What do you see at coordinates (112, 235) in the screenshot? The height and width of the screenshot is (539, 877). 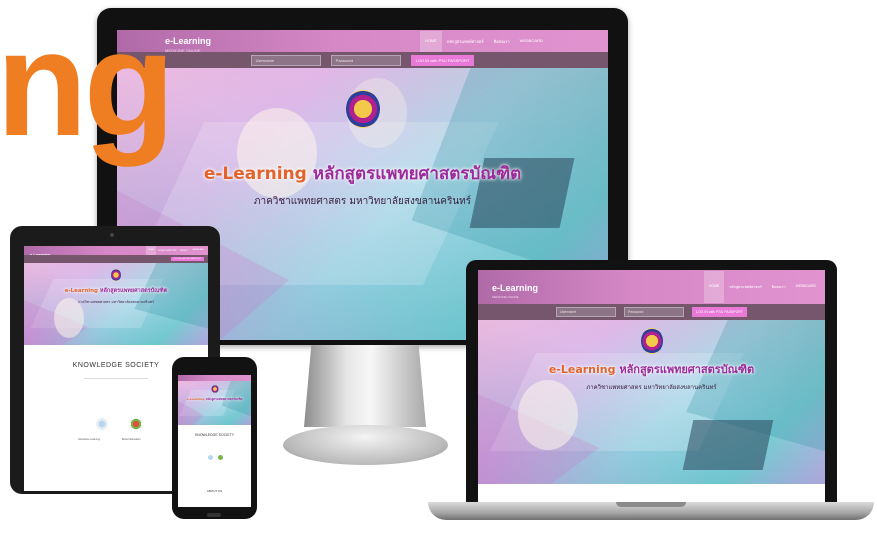 I see `tablet-camera` at bounding box center [112, 235].